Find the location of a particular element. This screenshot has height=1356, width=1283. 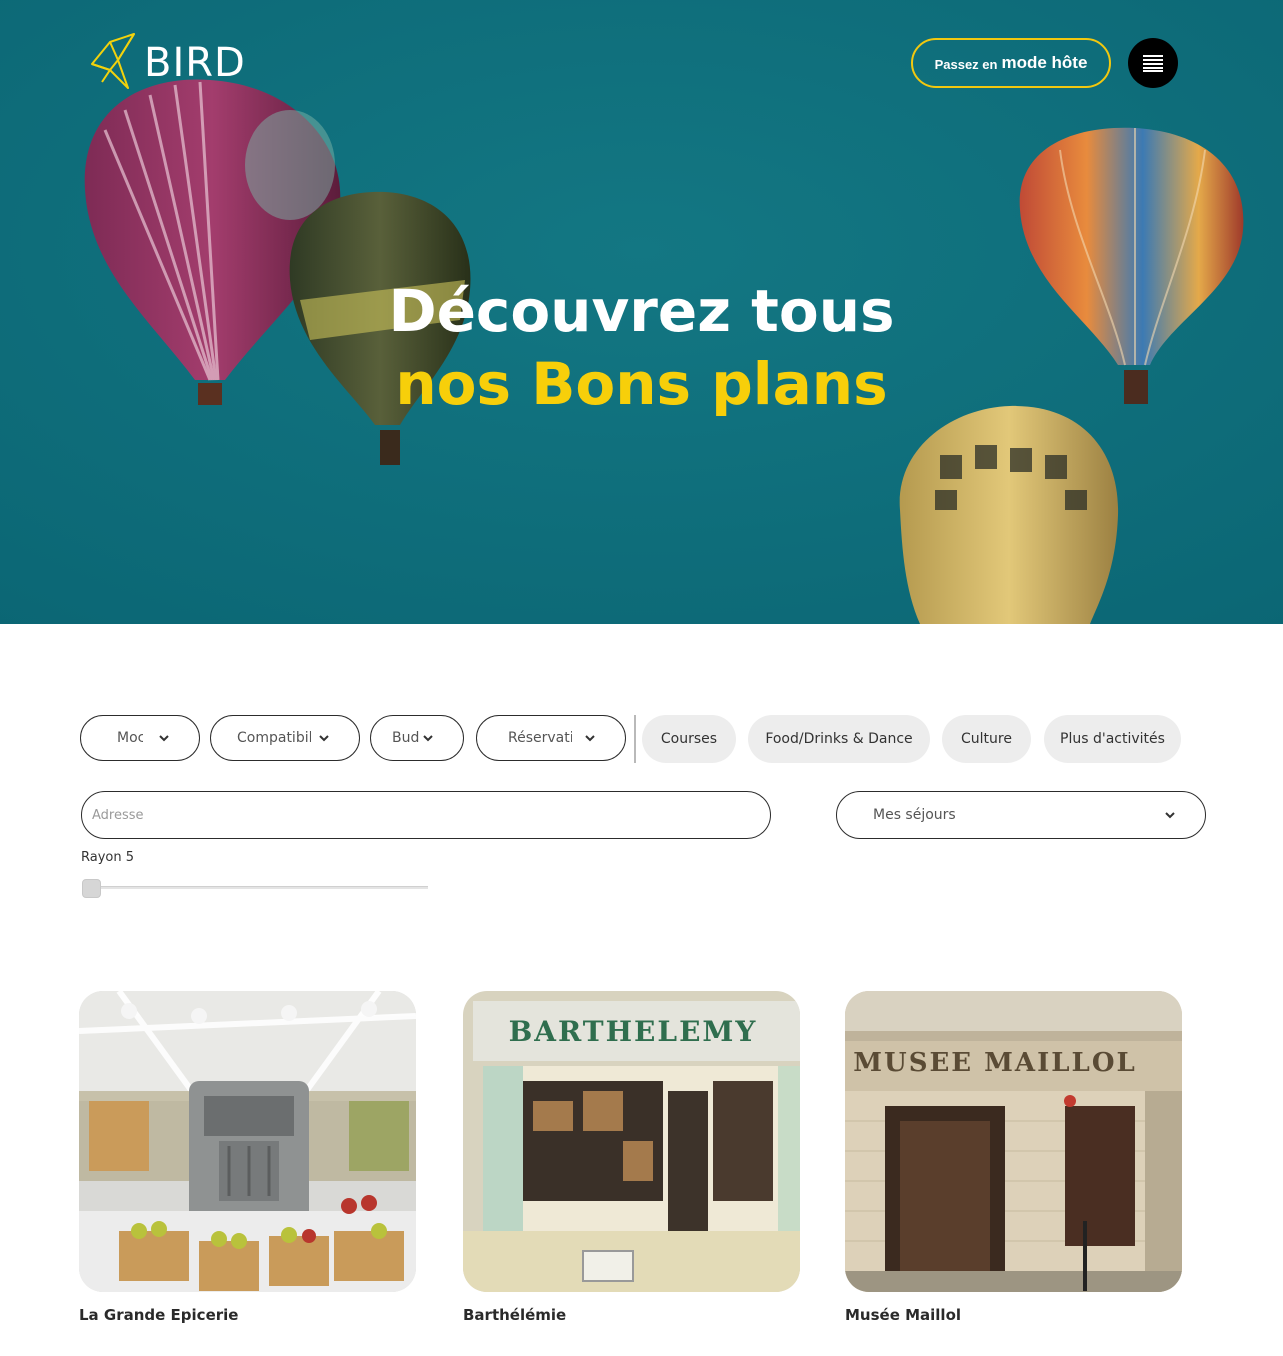

mode-dropdown: Moc is located at coordinates (140, 738).